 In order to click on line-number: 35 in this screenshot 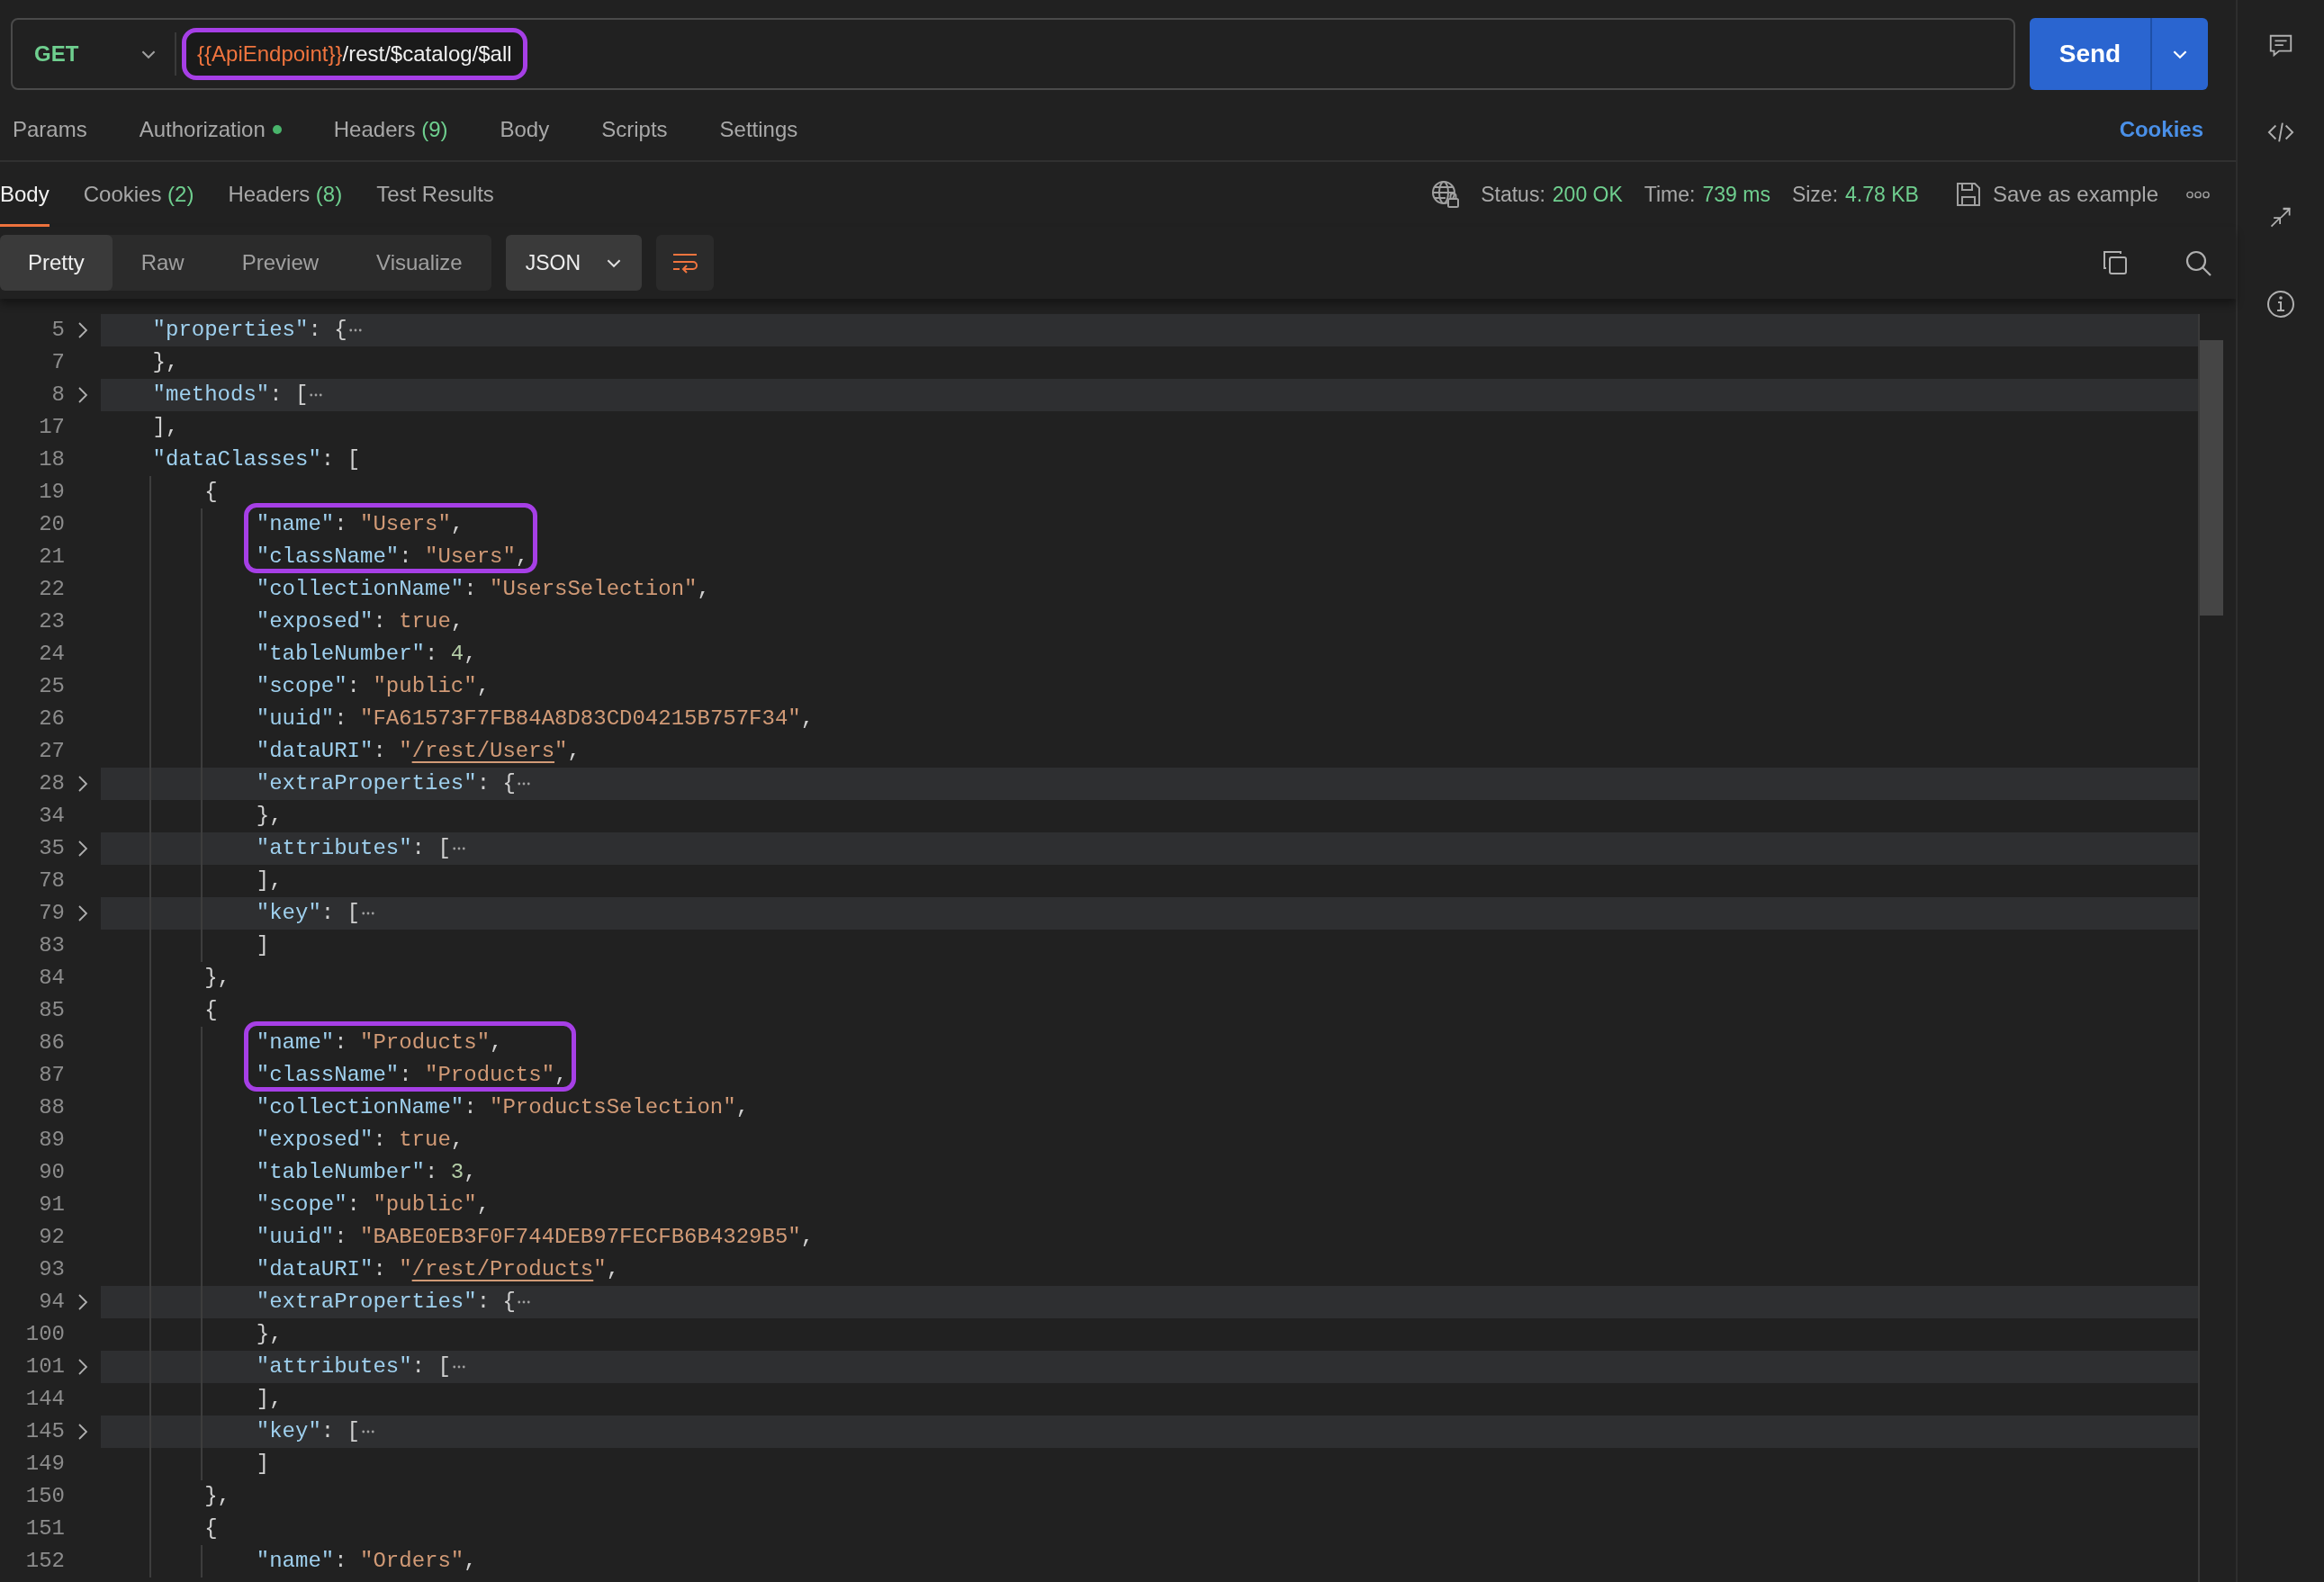, I will do `click(51, 848)`.